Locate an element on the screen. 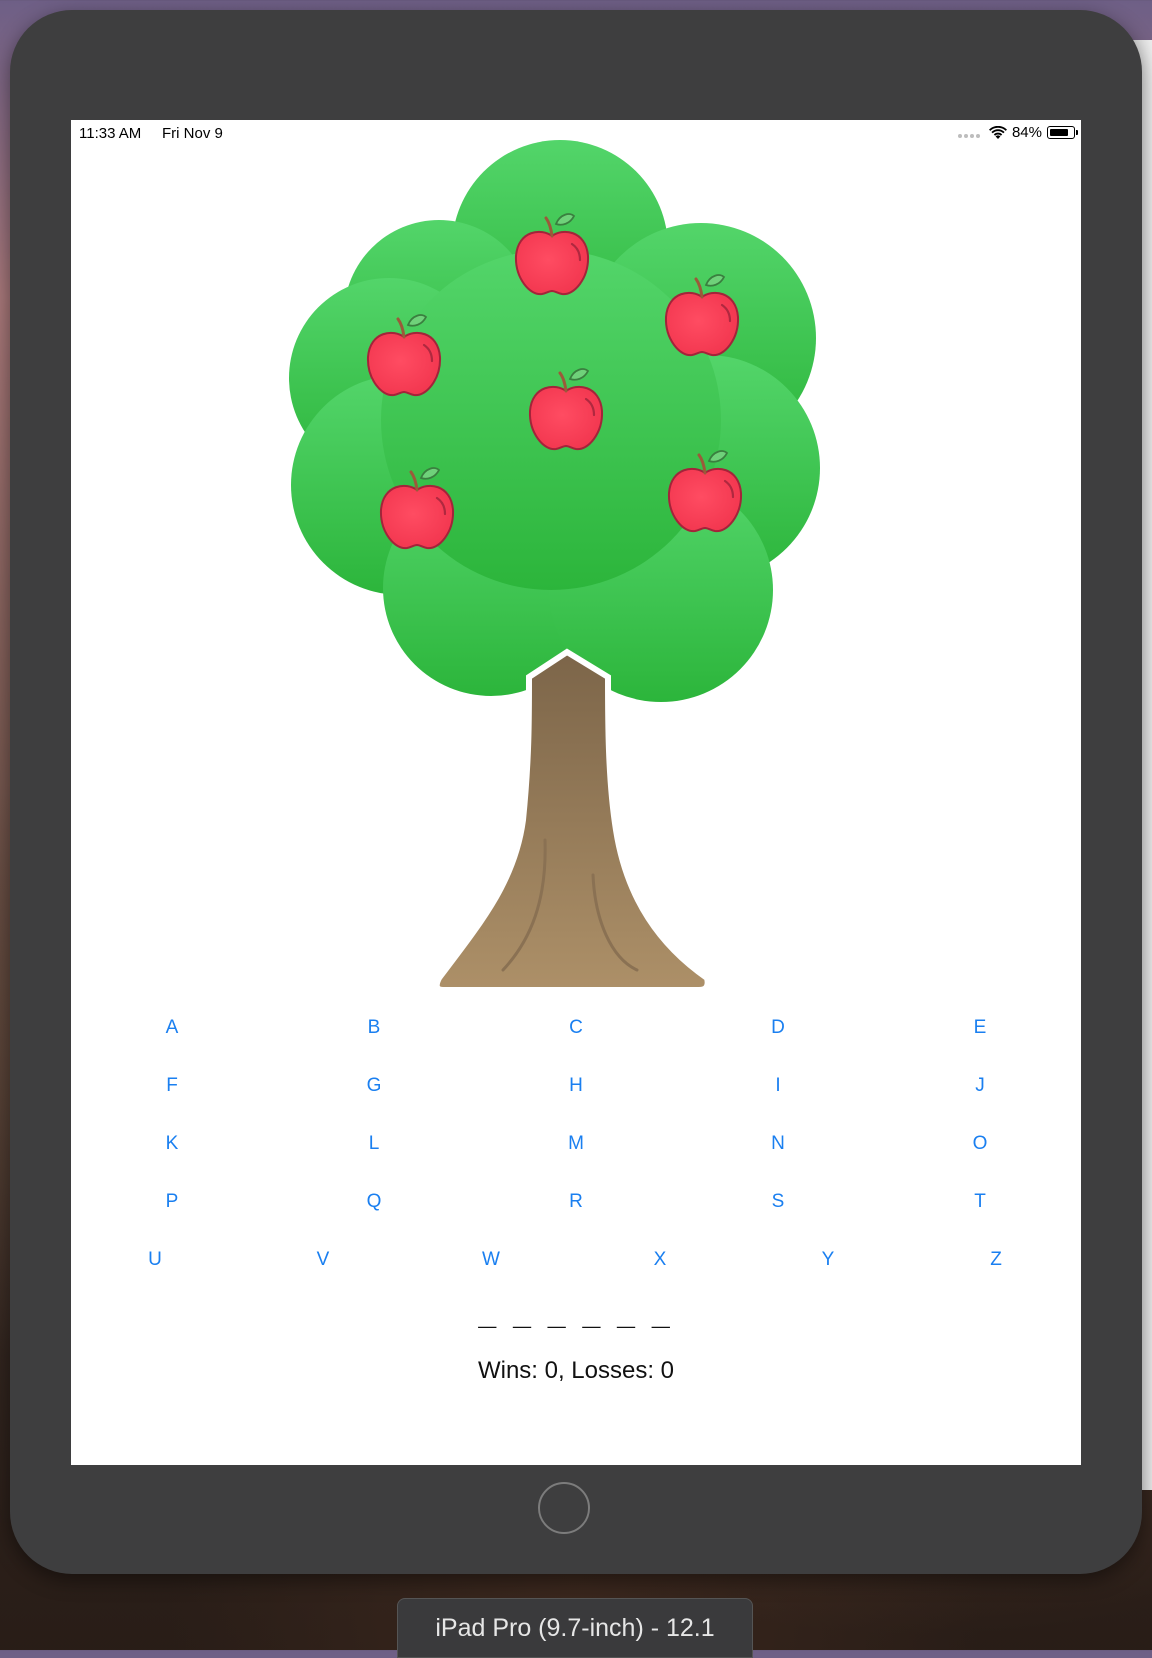 The height and width of the screenshot is (1658, 1152). letter-button-f: F is located at coordinates (172, 1086).